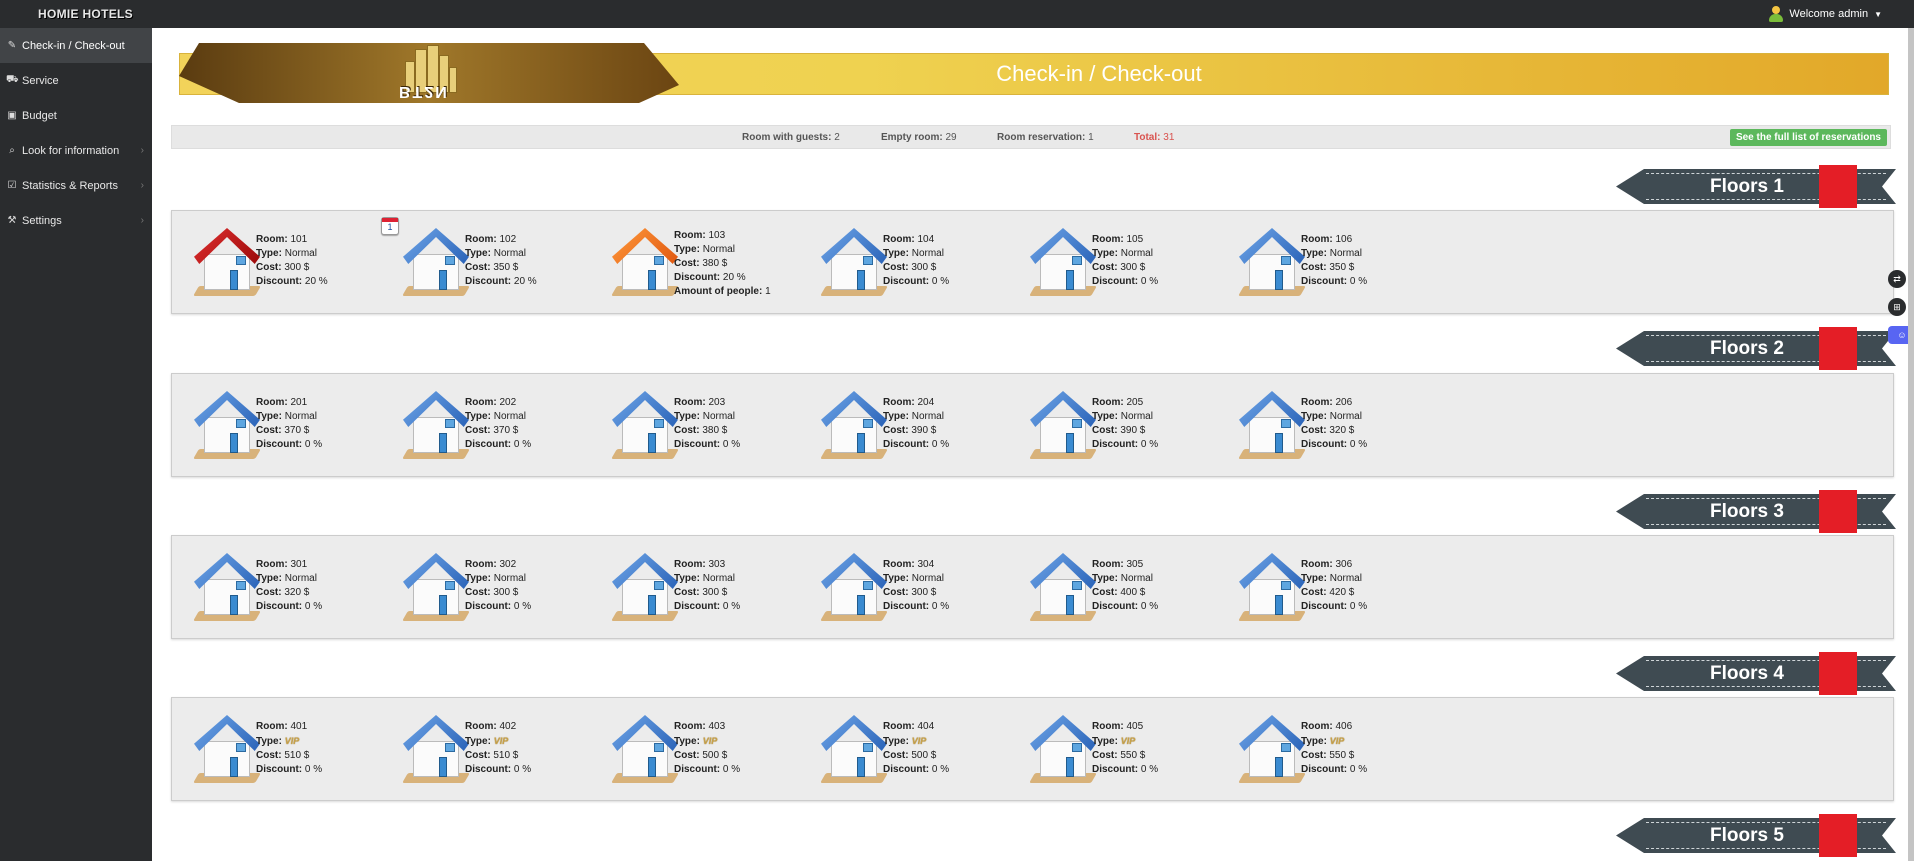 The image size is (1914, 861). I want to click on guests-stat: Room with guests: 2, so click(791, 137).